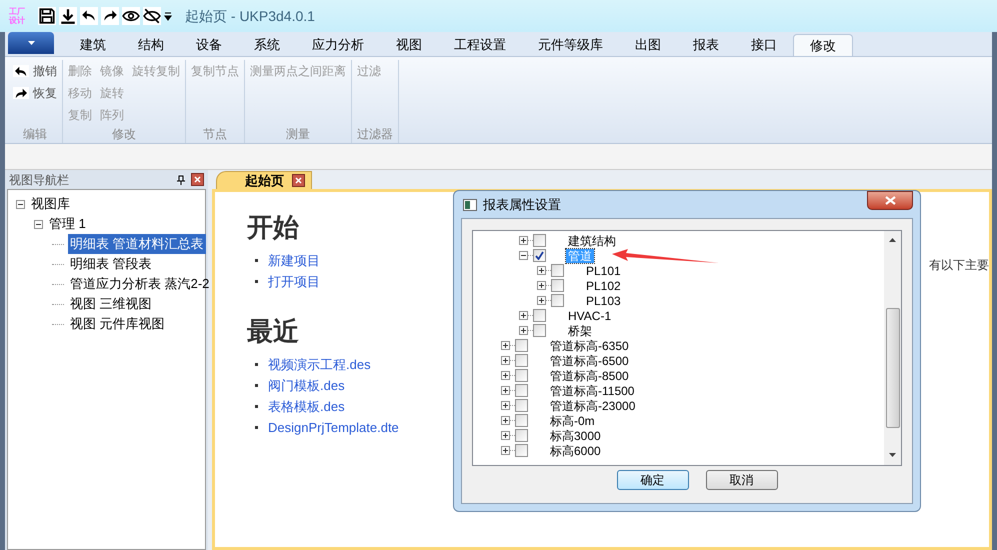 Image resolution: width=997 pixels, height=550 pixels. I want to click on save-icon, so click(47, 16).